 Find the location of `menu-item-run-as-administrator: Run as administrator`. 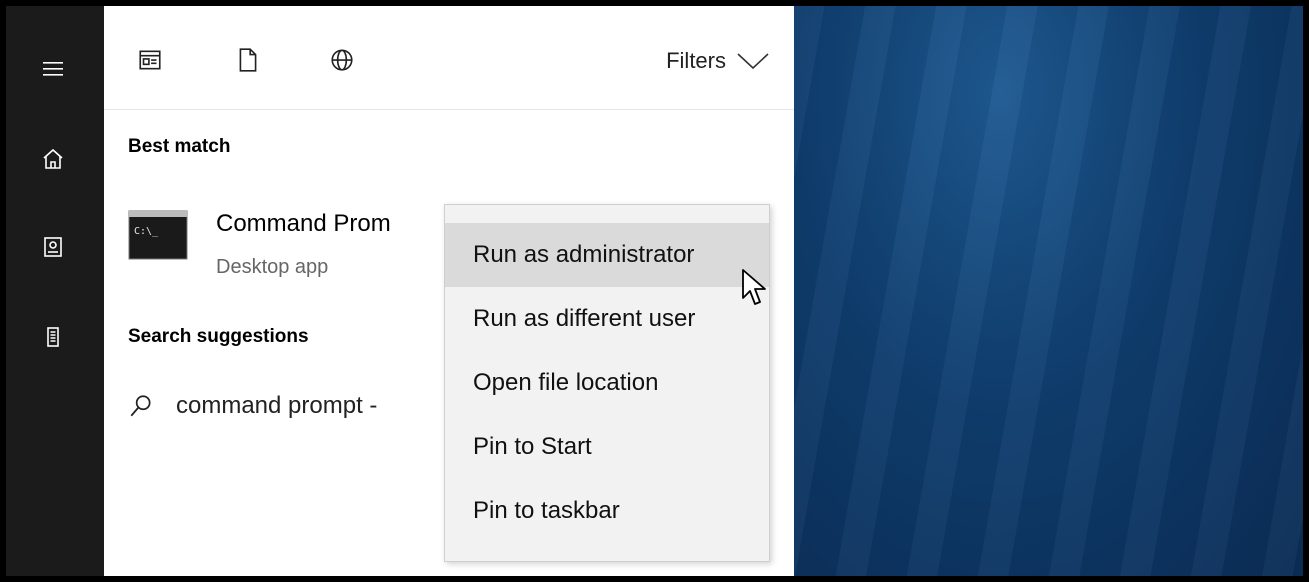

menu-item-run-as-administrator: Run as administrator is located at coordinates (607, 255).